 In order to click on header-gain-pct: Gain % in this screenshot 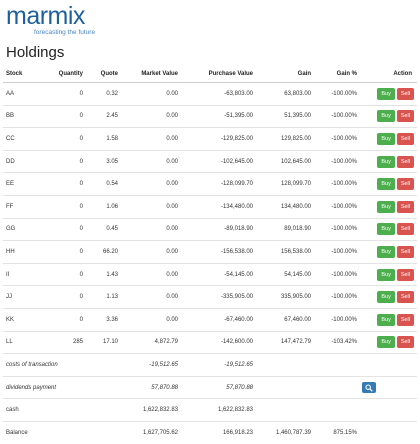, I will do `click(336, 74)`.